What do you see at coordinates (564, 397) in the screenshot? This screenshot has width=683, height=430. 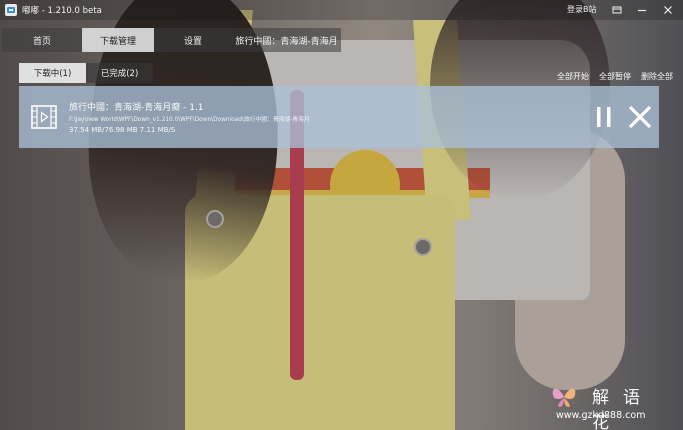 I see `butterfly-logo-icon` at bounding box center [564, 397].